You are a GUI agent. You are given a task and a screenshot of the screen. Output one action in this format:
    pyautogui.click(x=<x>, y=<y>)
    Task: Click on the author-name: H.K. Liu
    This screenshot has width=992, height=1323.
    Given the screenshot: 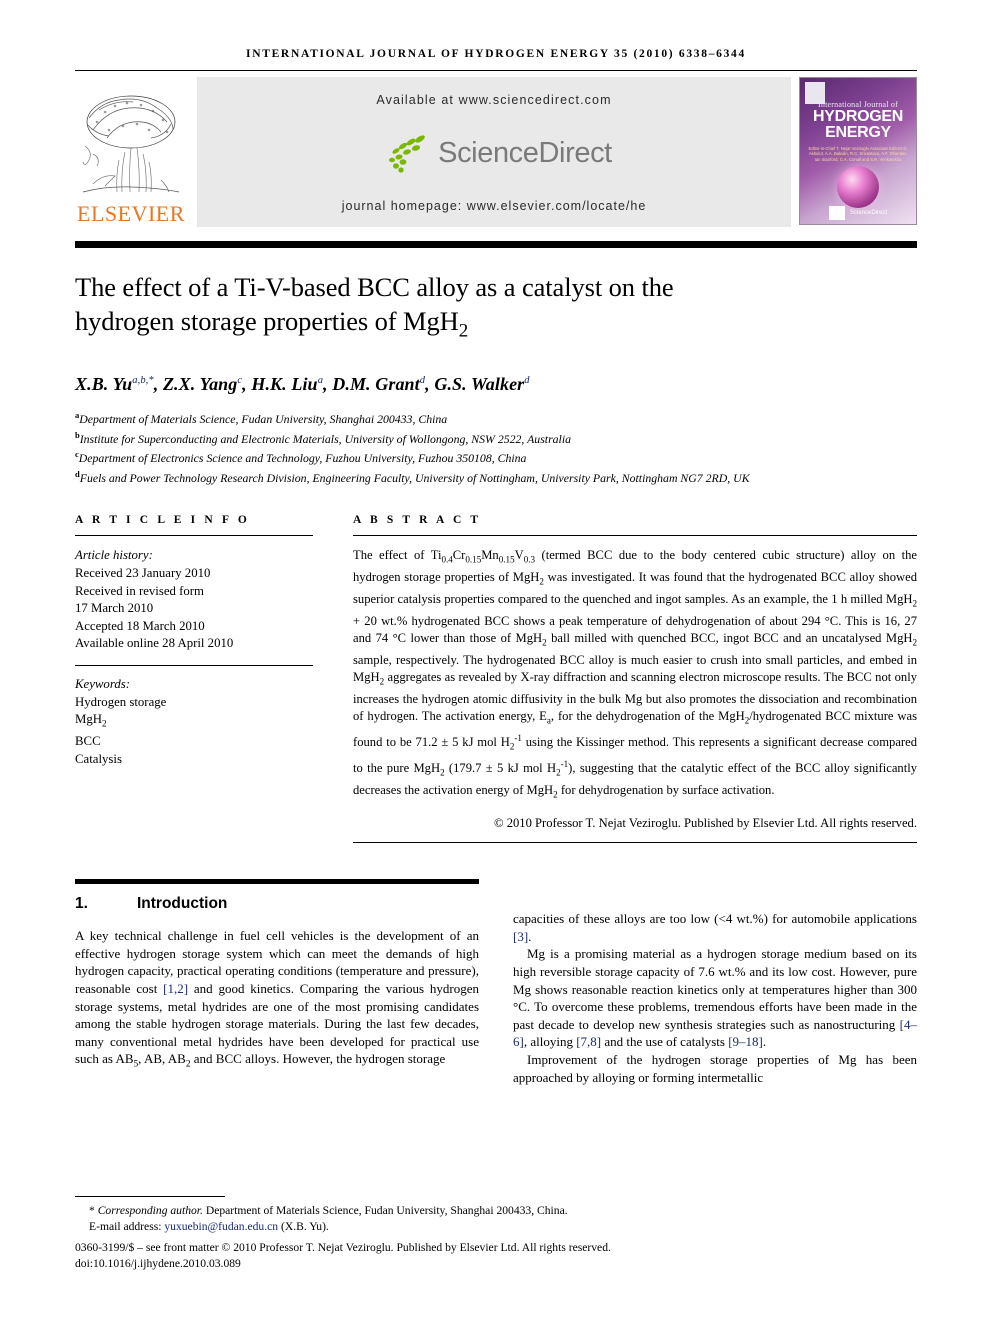 What is the action you would take?
    pyautogui.click(x=284, y=384)
    